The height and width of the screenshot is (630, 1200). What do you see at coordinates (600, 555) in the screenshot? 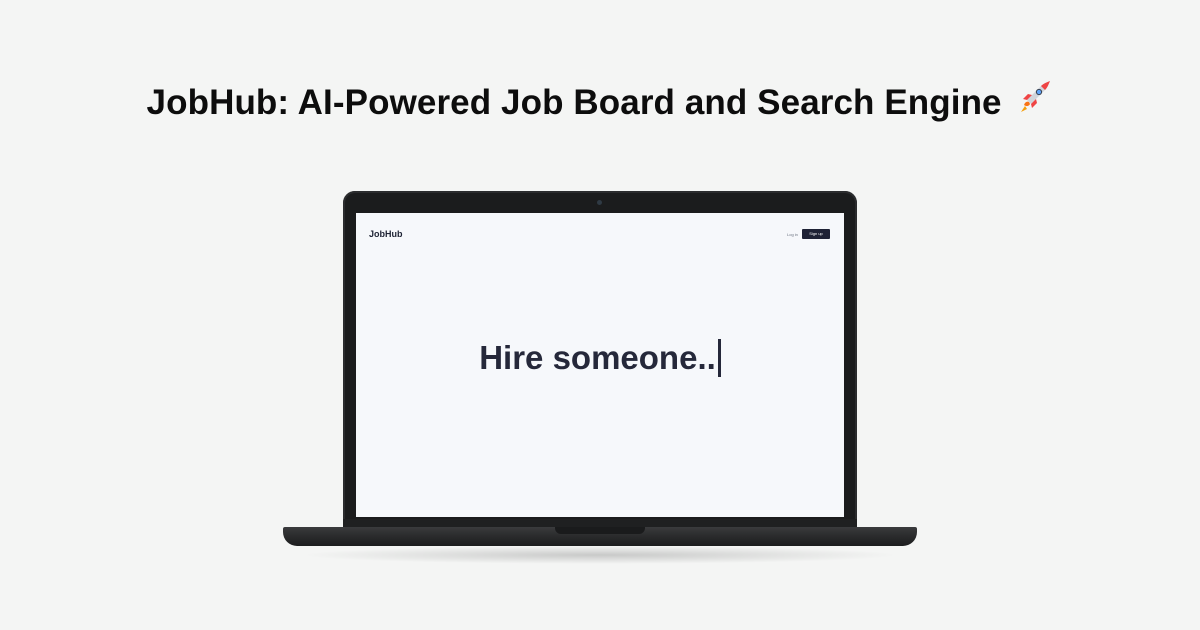
I see `laptop-shadow` at bounding box center [600, 555].